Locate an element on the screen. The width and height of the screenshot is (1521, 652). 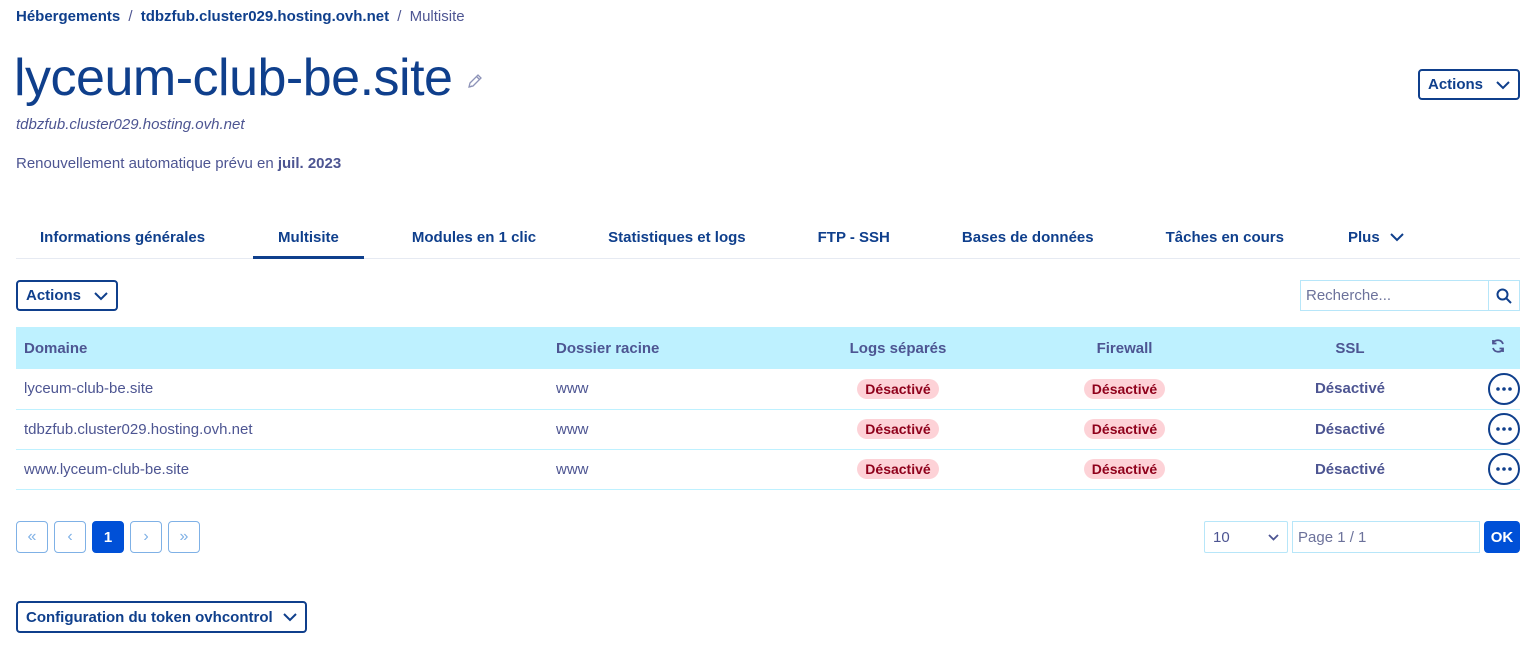
column-header-root: Dossier racine is located at coordinates (672, 348).